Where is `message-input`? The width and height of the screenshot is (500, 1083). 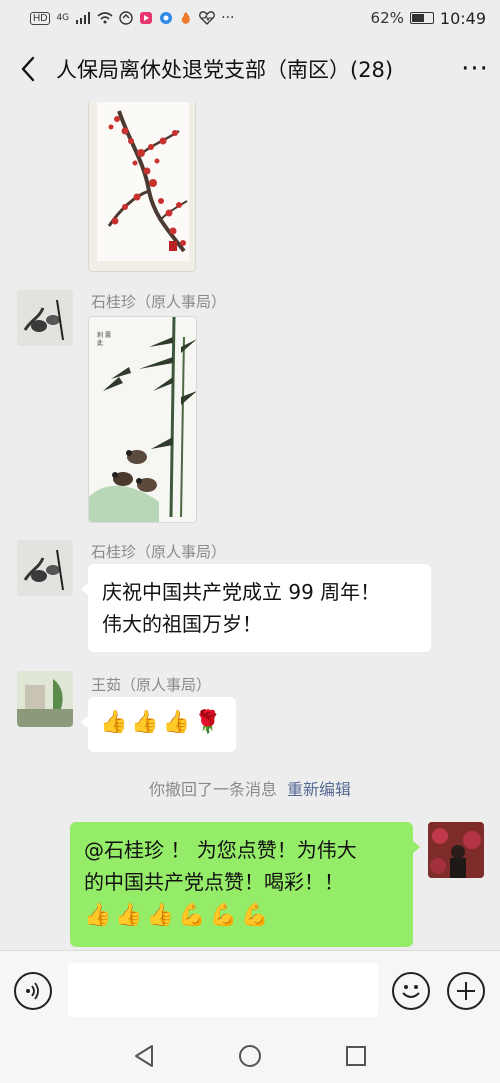
message-input is located at coordinates (223, 990).